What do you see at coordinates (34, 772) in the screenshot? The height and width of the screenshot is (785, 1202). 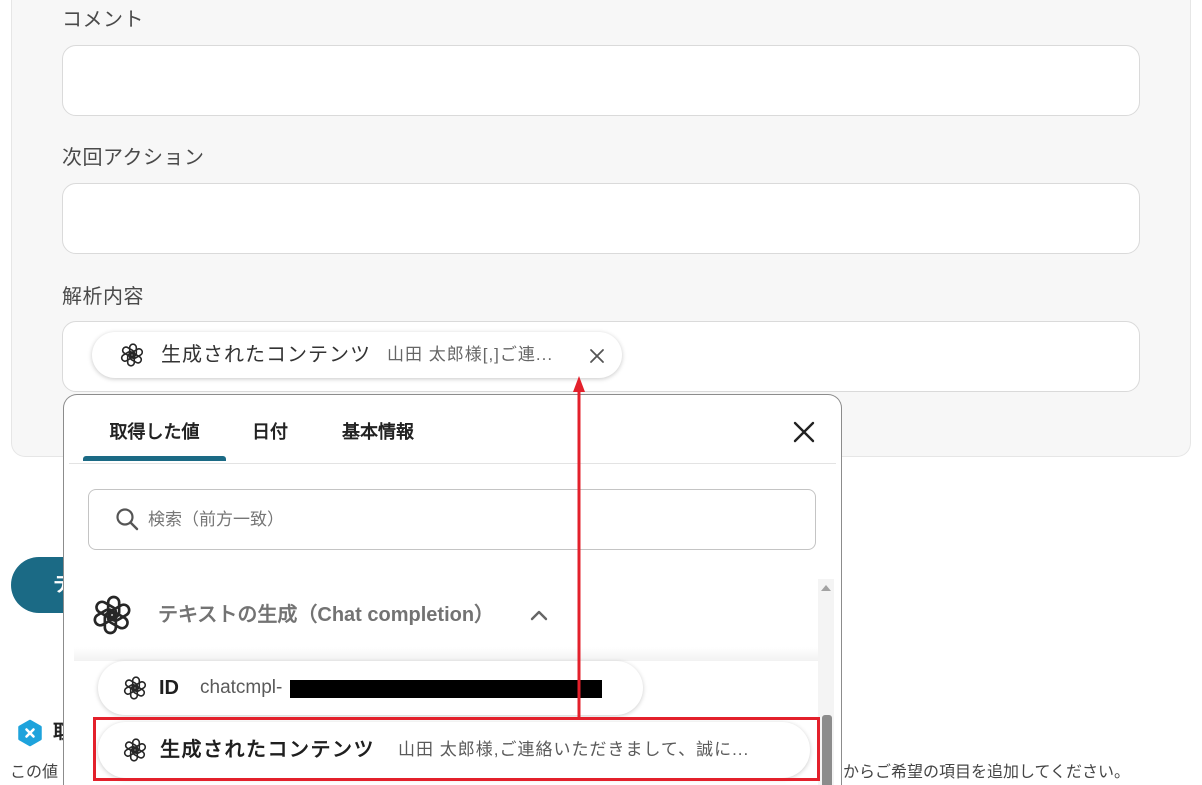 I see `help-text-start: この値` at bounding box center [34, 772].